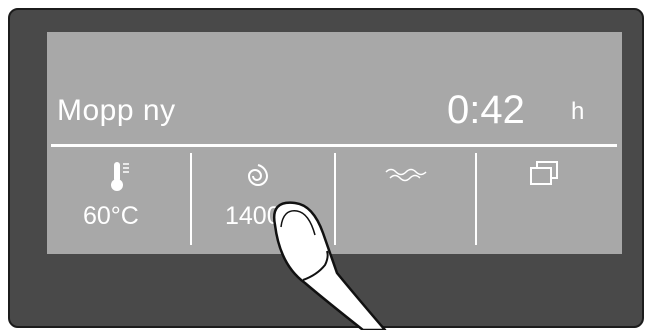 Image resolution: width=650 pixels, height=330 pixels. What do you see at coordinates (329, 265) in the screenshot?
I see `finger-pointer-icon` at bounding box center [329, 265].